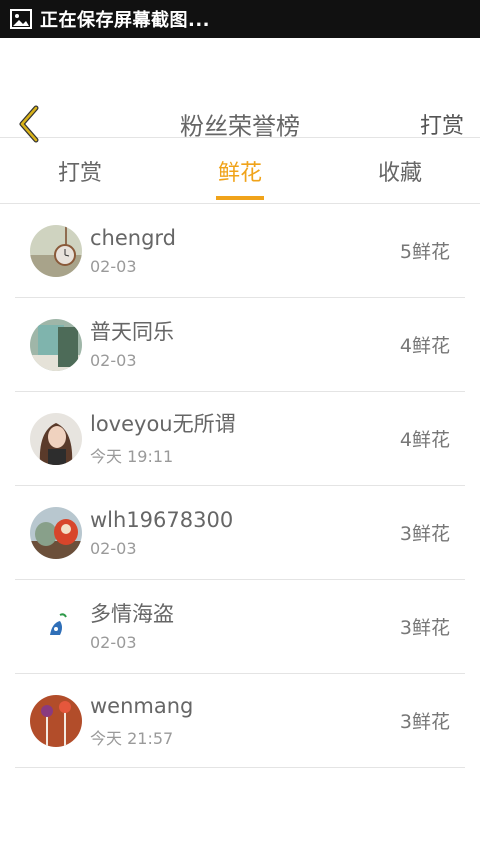 Image resolution: width=480 pixels, height=854 pixels. I want to click on item-info: 普天同乐 02-03, so click(245, 344).